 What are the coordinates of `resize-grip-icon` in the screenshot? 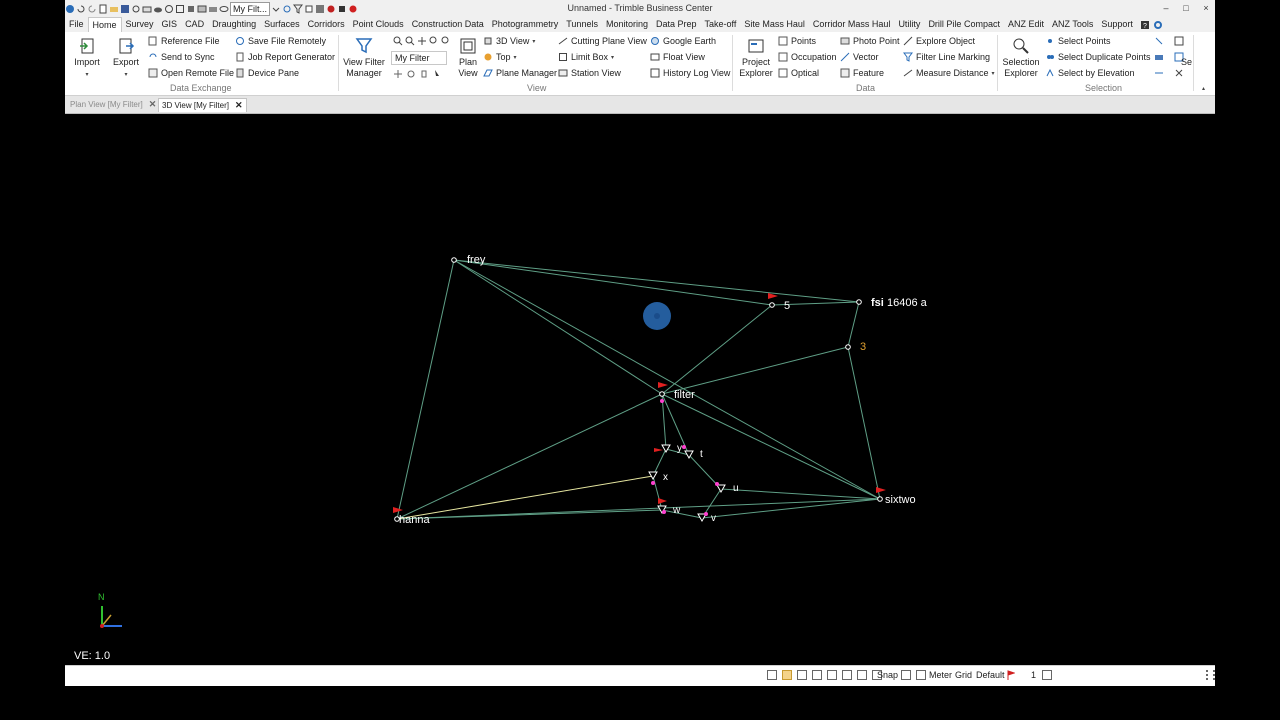 It's located at (1210, 675).